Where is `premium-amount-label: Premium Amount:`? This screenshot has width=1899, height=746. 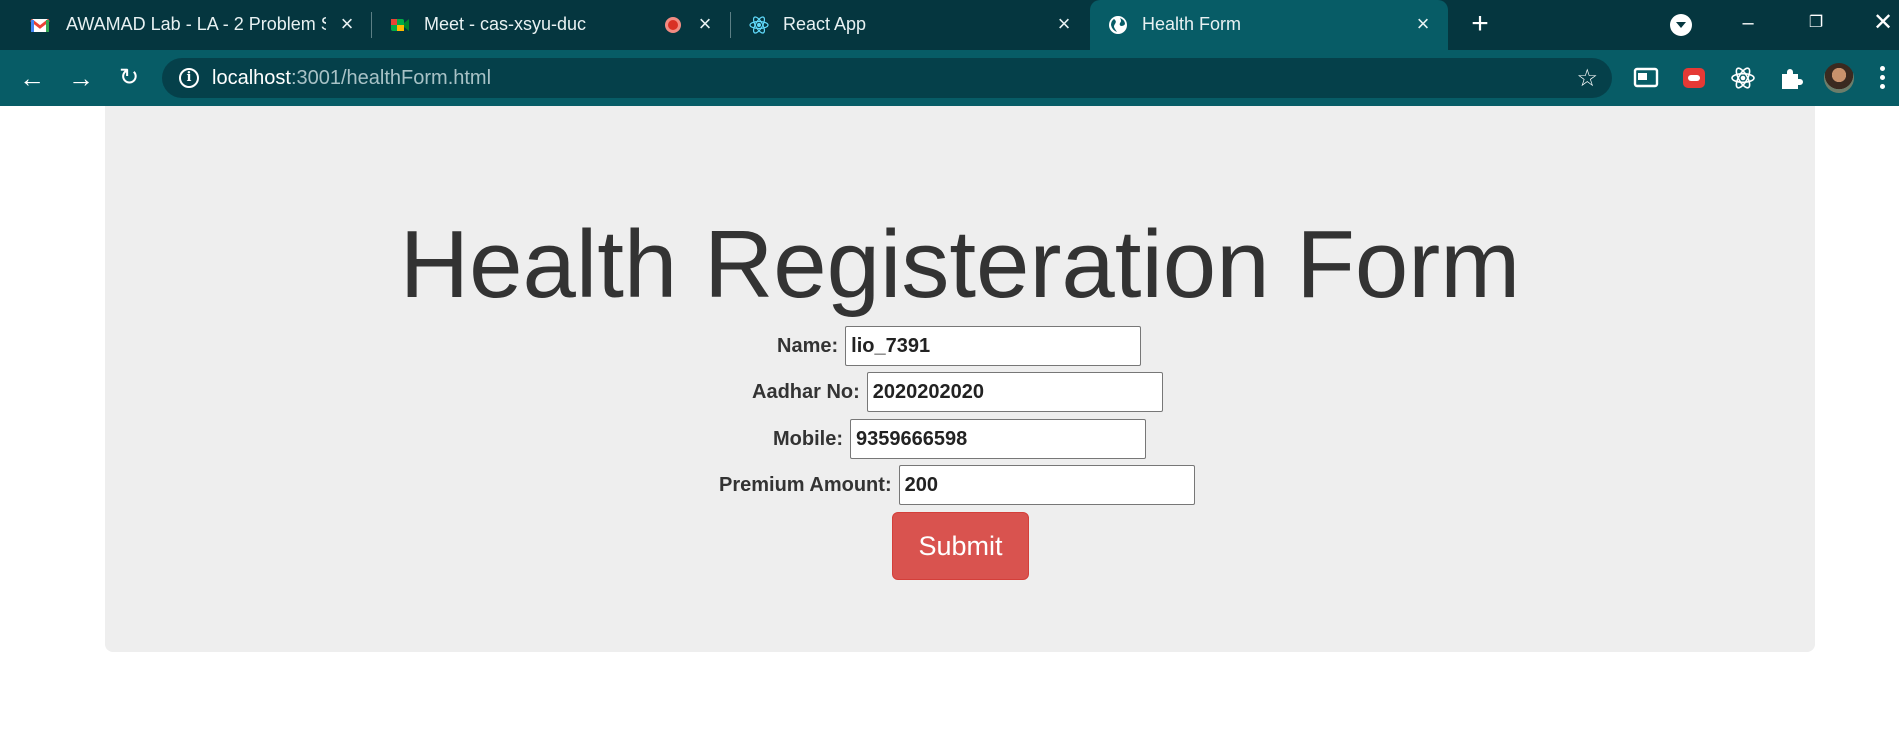 premium-amount-label: Premium Amount: is located at coordinates (805, 484).